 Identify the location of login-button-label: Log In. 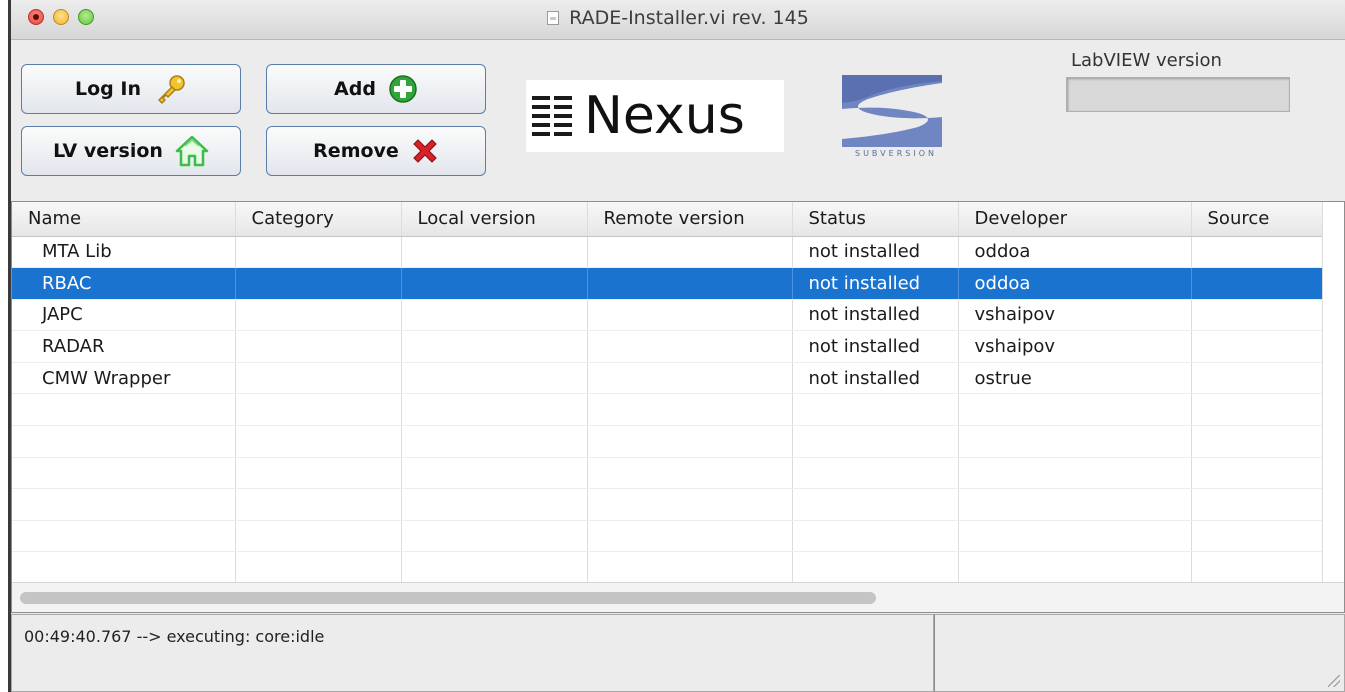
(108, 89).